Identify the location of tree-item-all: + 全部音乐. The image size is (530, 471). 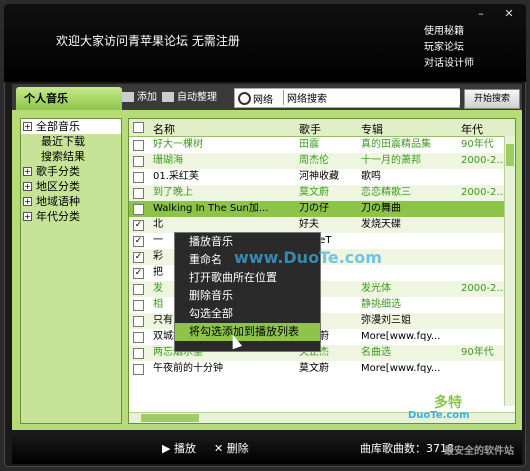
(71, 126).